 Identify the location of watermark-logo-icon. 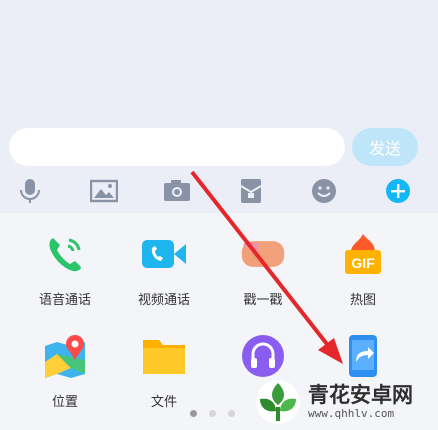
(278, 401).